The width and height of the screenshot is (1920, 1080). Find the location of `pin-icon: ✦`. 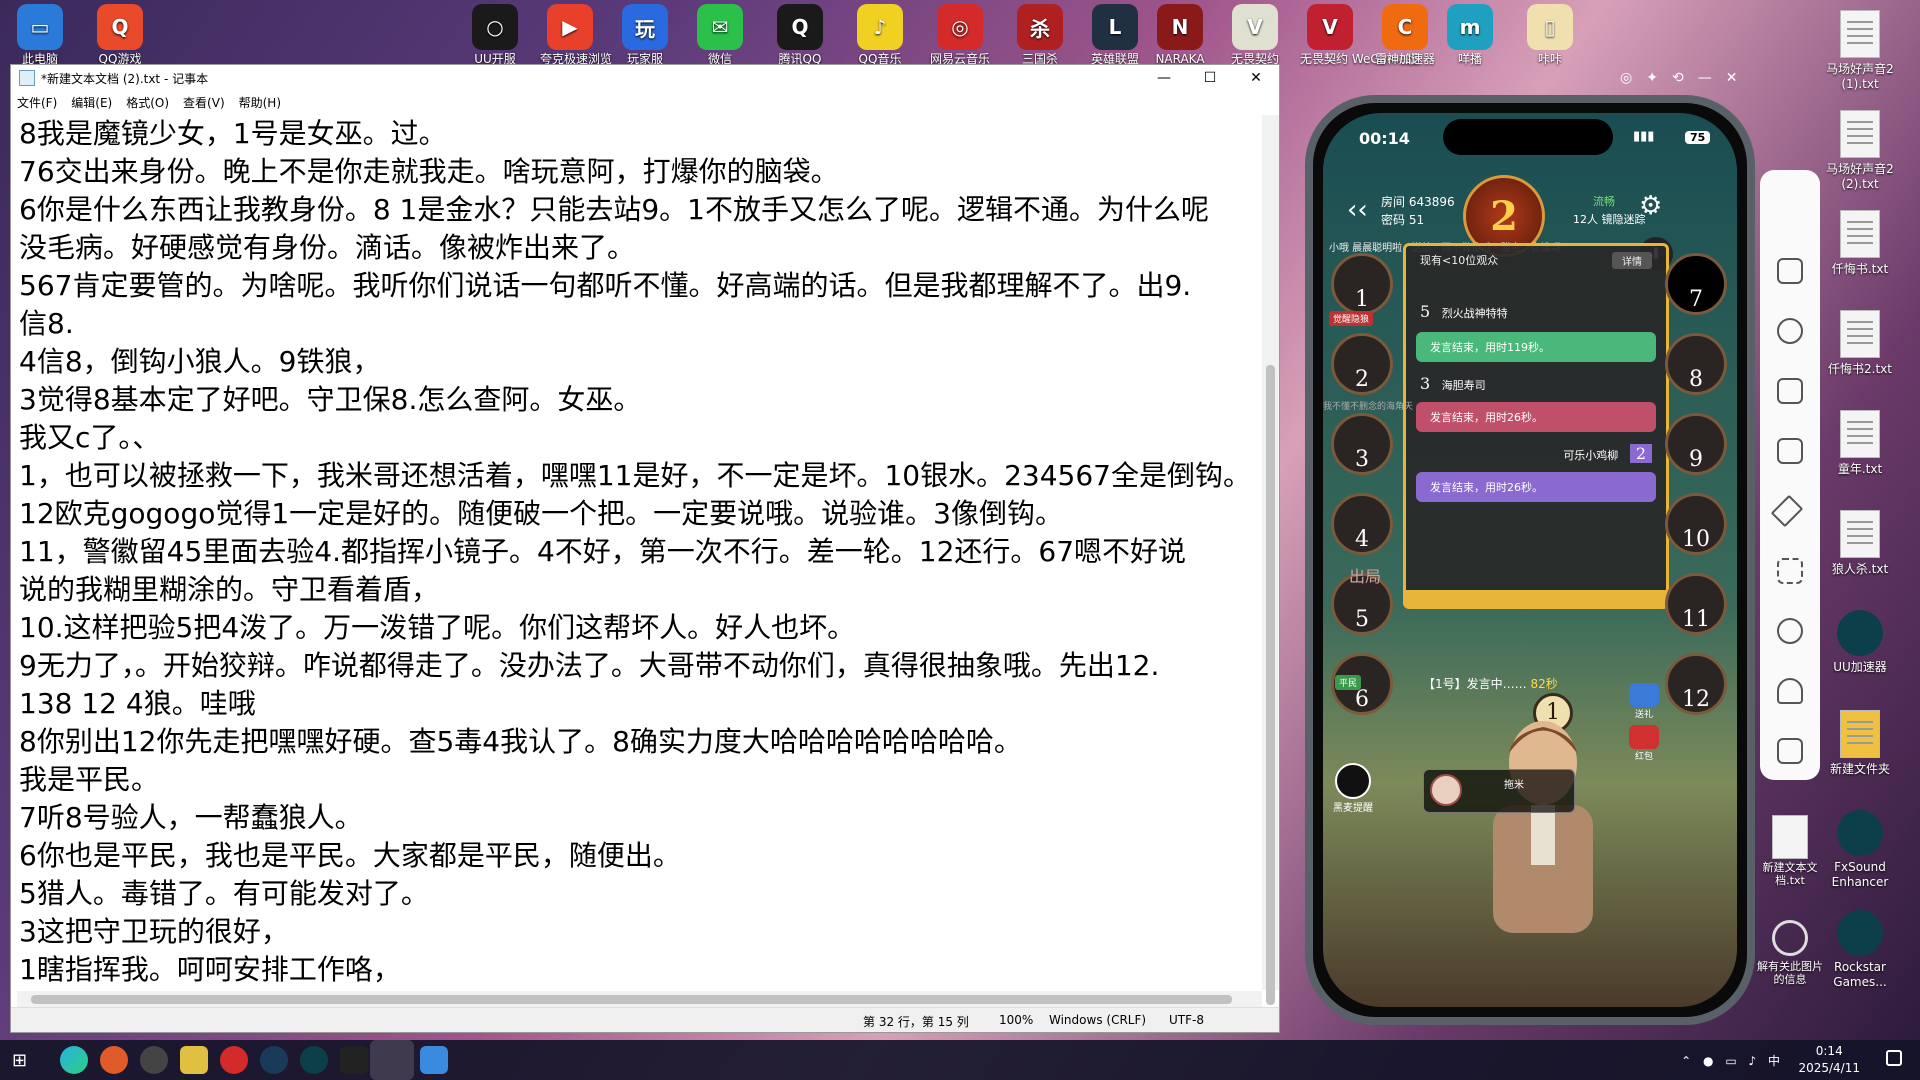

pin-icon: ✦ is located at coordinates (1652, 78).